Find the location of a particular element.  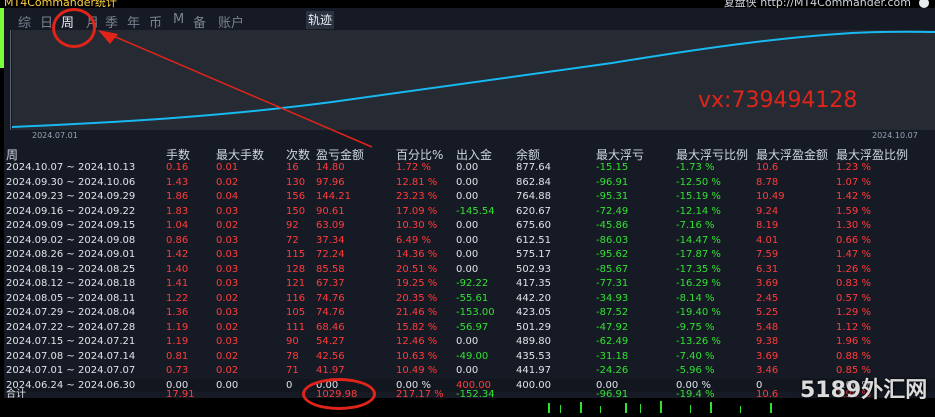

cell-deposit: -153.00 is located at coordinates (475, 312).